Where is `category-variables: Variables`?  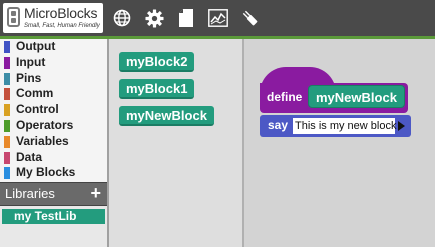
category-variables: Variables is located at coordinates (53, 142).